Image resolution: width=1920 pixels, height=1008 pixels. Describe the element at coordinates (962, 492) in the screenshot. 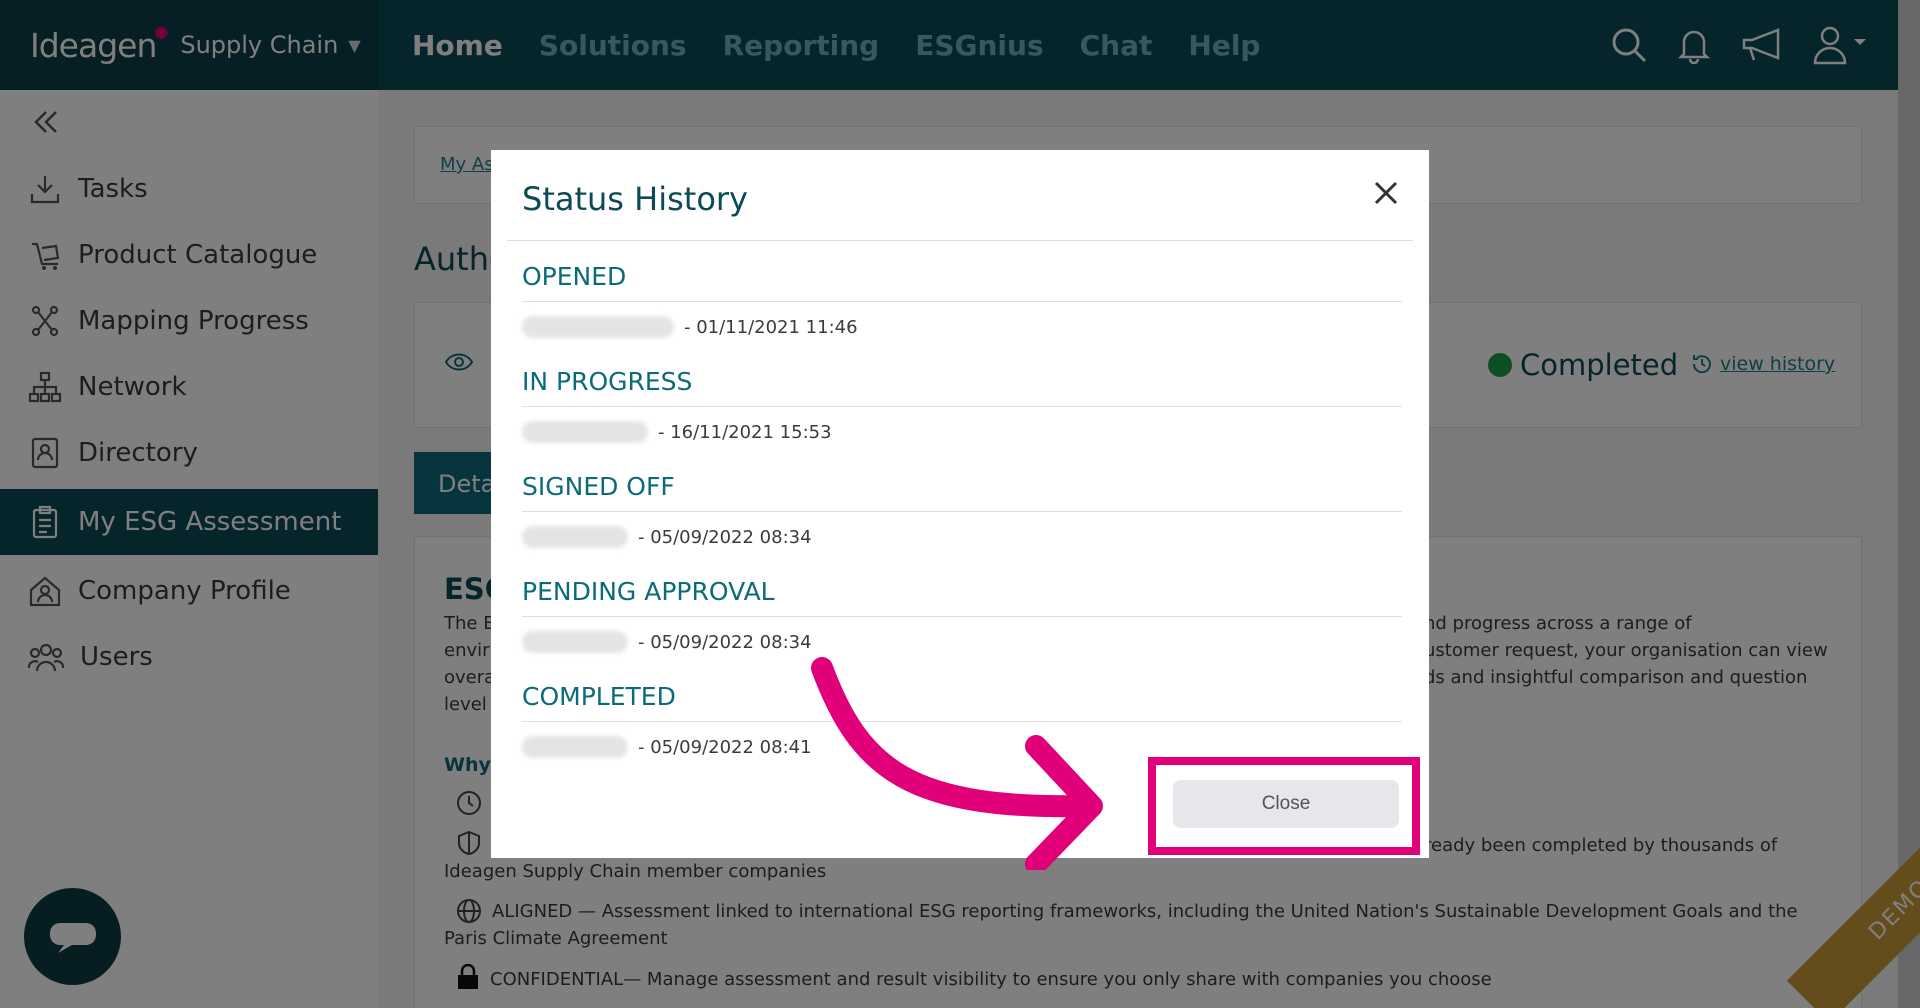

I see `history-status: SIGNED OFF` at that location.